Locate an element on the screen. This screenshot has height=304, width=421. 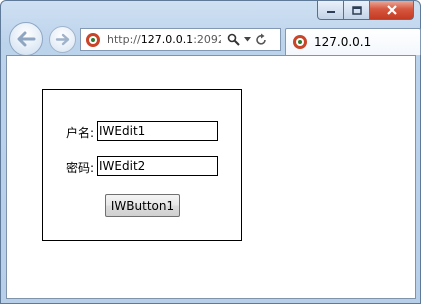
maximize-icon is located at coordinates (356, 10).